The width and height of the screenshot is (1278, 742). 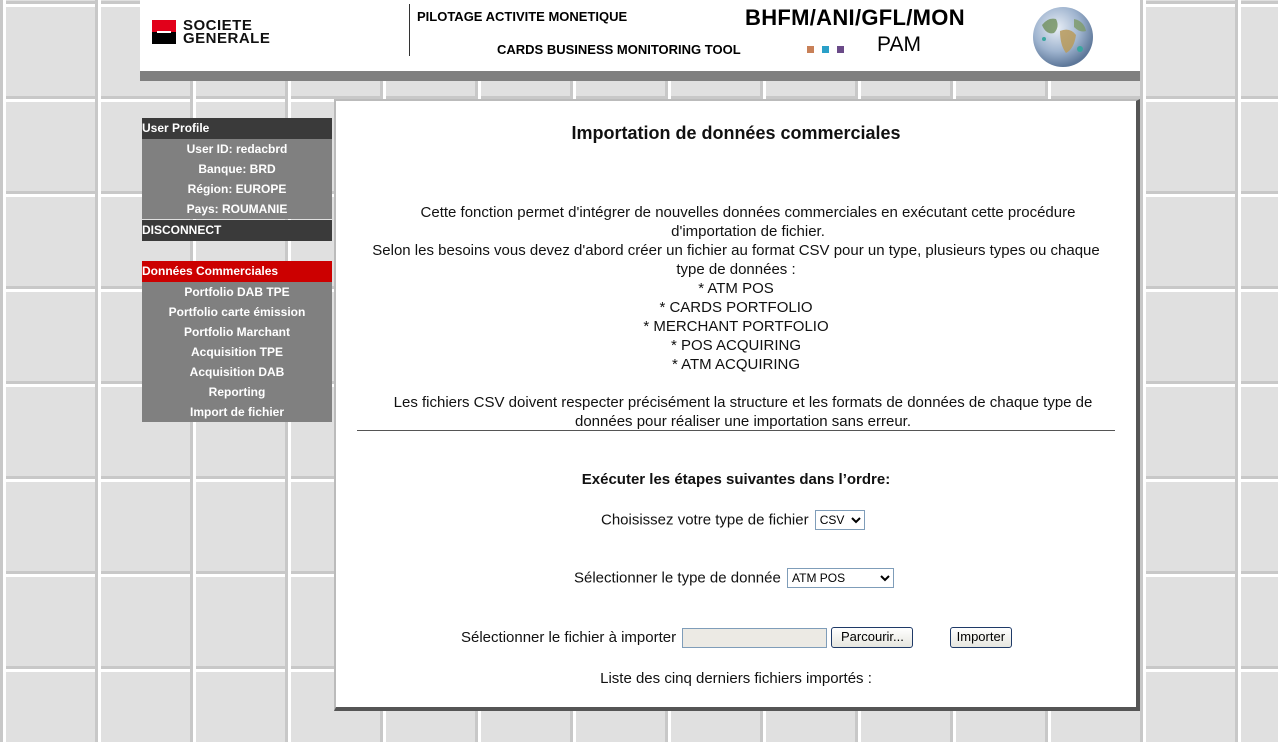 I want to click on dot-purple-icon, so click(x=840, y=49).